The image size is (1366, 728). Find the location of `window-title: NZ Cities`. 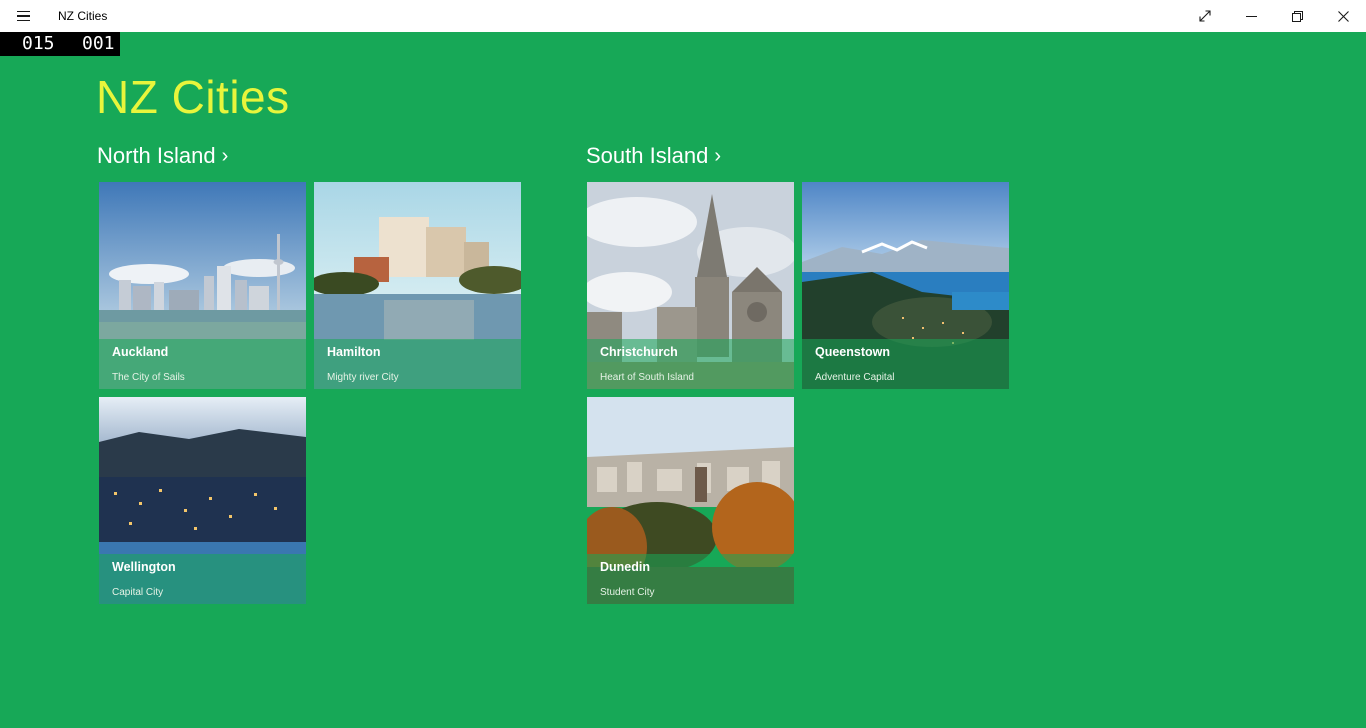

window-title: NZ Cities is located at coordinates (83, 16).